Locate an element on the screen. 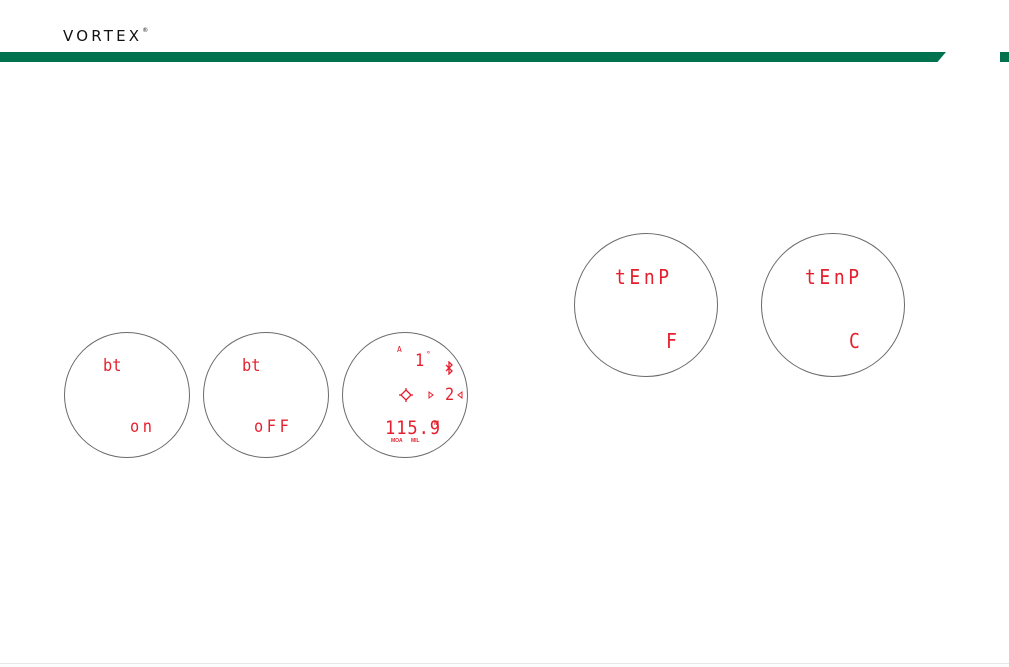 This screenshot has height=667, width=1009. angle-value: 1 is located at coordinates (420, 361).